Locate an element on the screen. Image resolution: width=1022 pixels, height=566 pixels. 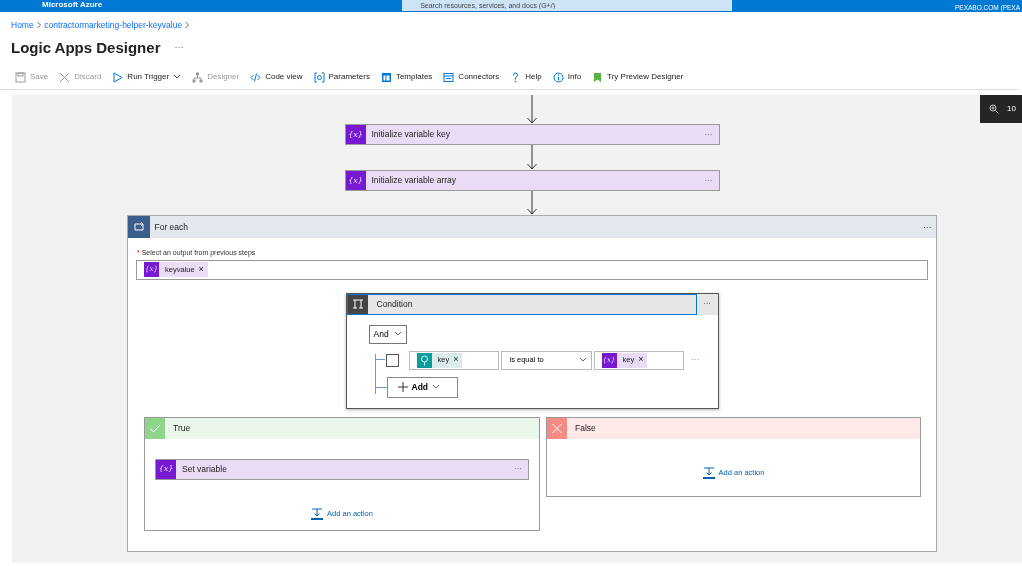
breadcrumb-link: contractormarketing-helper-keyvalue is located at coordinates (113, 25).